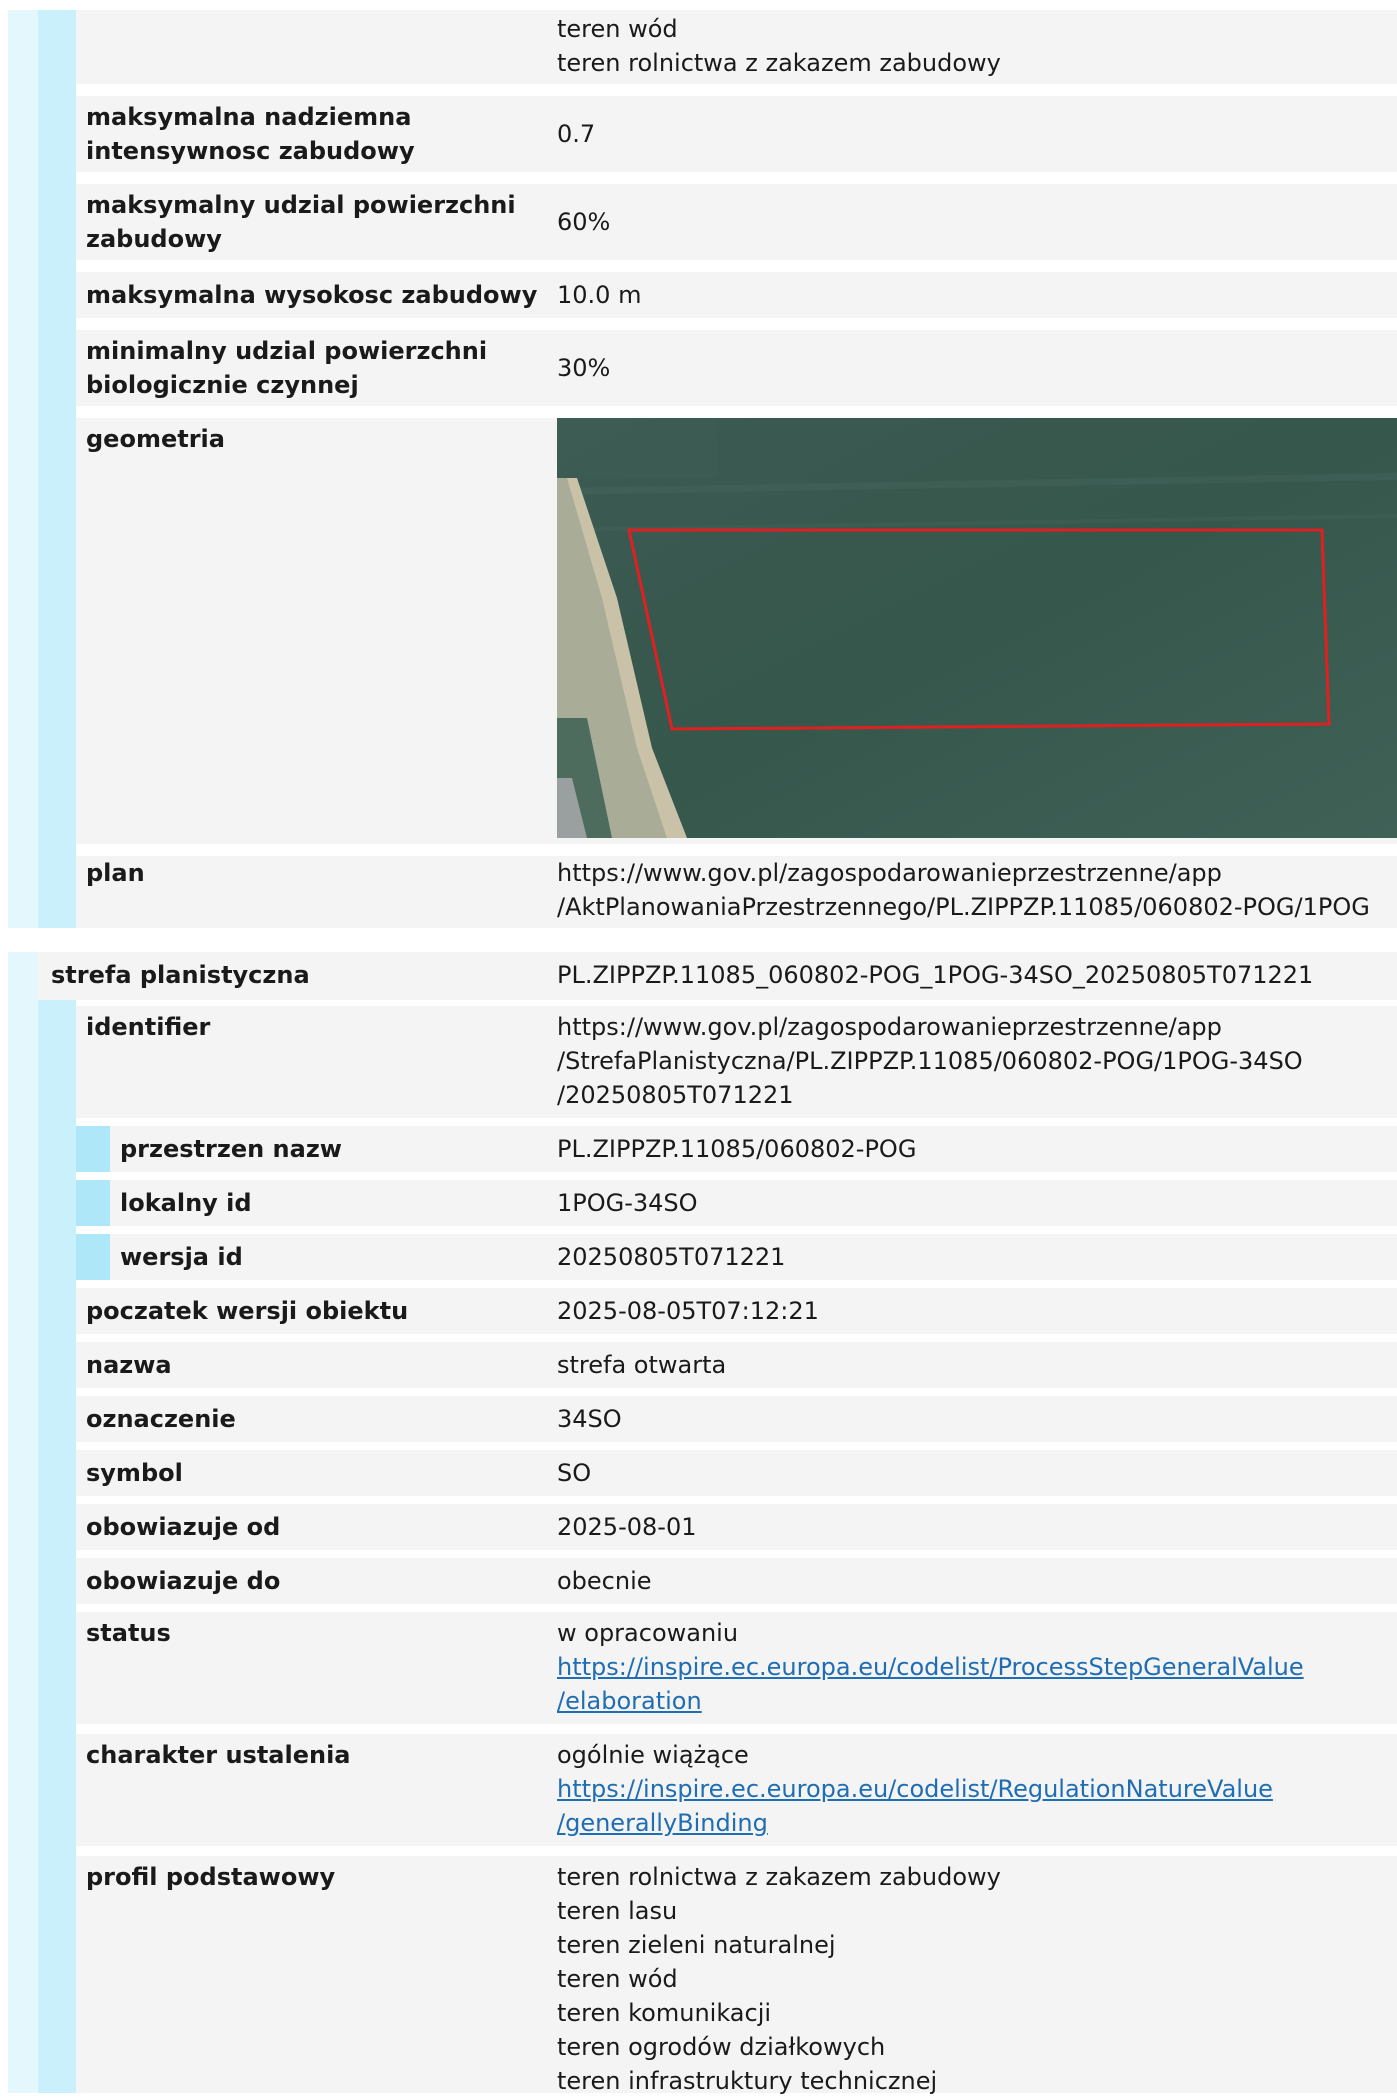  What do you see at coordinates (589, 1419) in the screenshot?
I see `row-value: 34SO` at bounding box center [589, 1419].